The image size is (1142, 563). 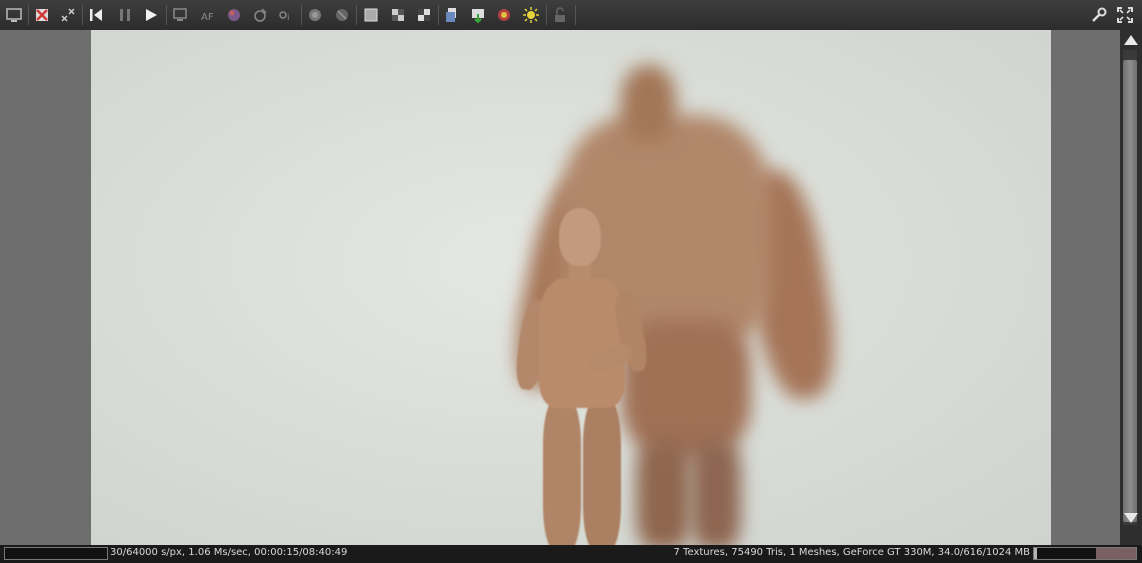 What do you see at coordinates (260, 15) in the screenshot?
I see `material-icon` at bounding box center [260, 15].